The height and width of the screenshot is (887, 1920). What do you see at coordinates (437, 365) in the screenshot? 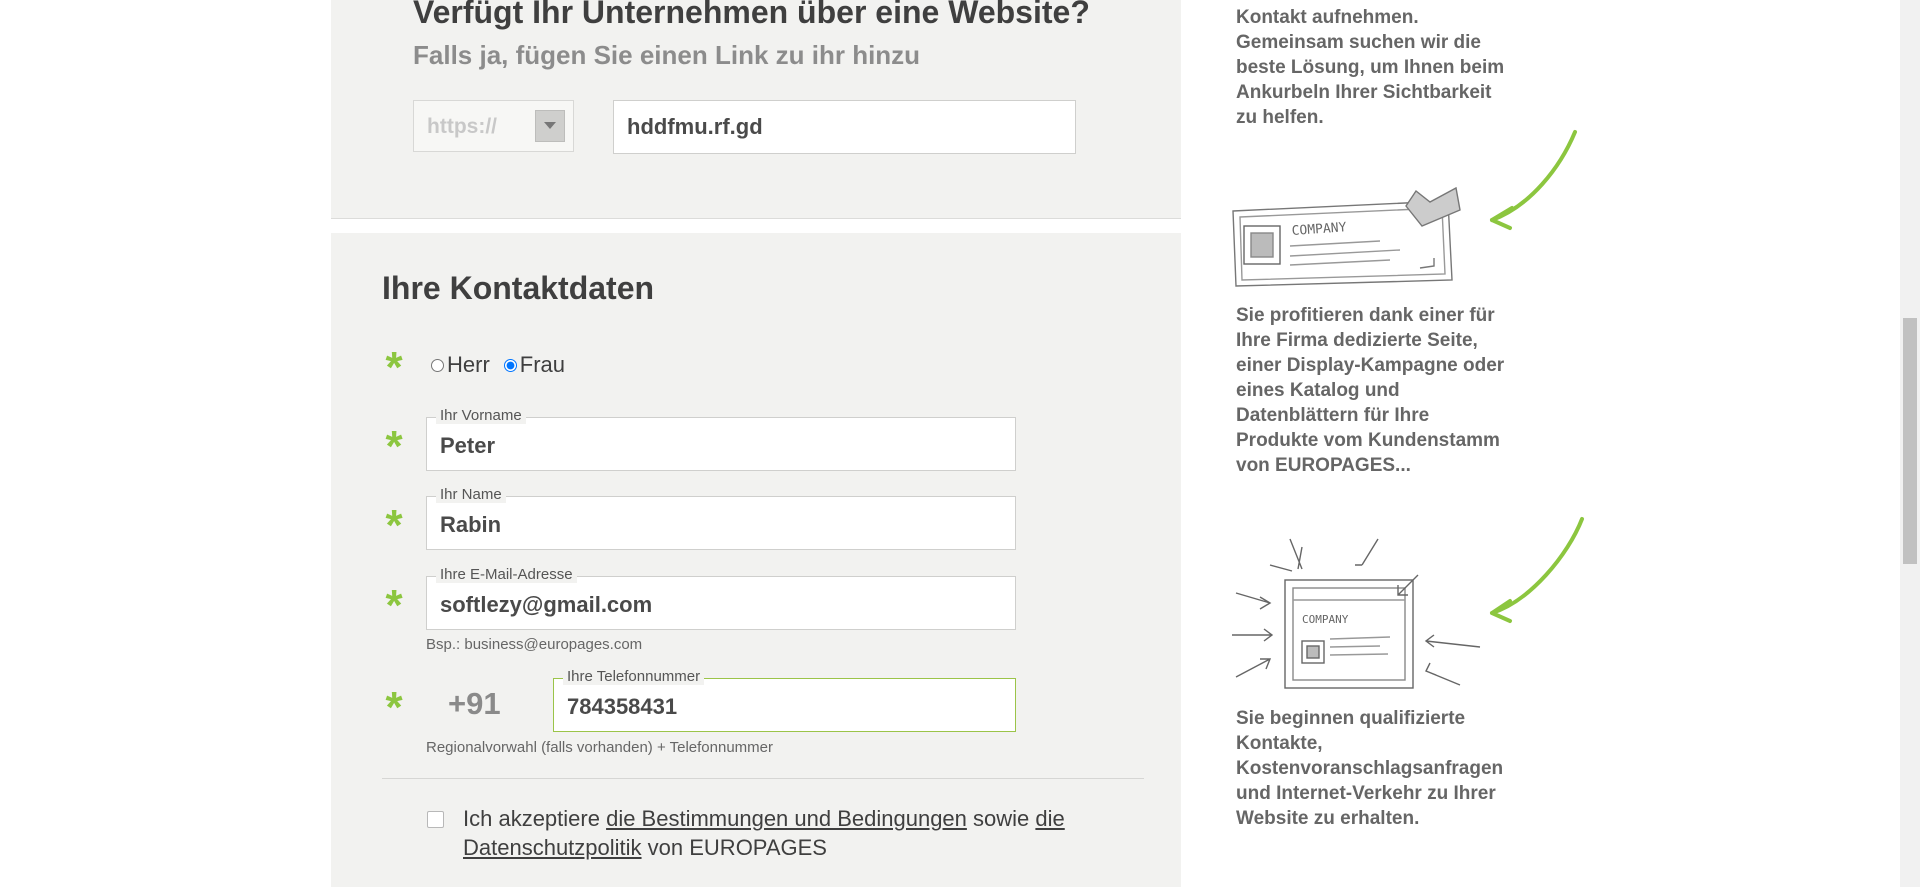
I see `salutation-radio-herr` at bounding box center [437, 365].